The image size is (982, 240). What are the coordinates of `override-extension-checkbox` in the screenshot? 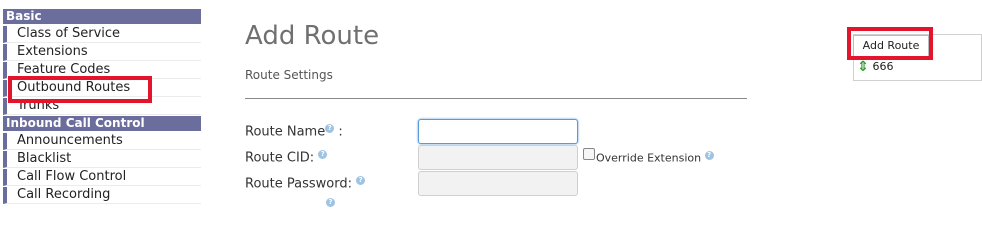 It's located at (589, 154).